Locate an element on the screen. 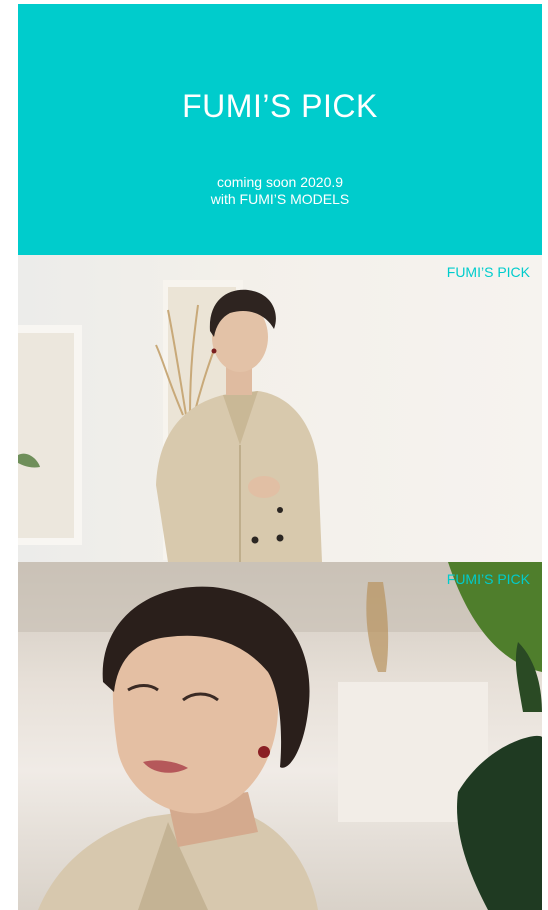 This screenshot has width=548, height=910. hero-models-line: with FUMI’S MODELS is located at coordinates (280, 199).